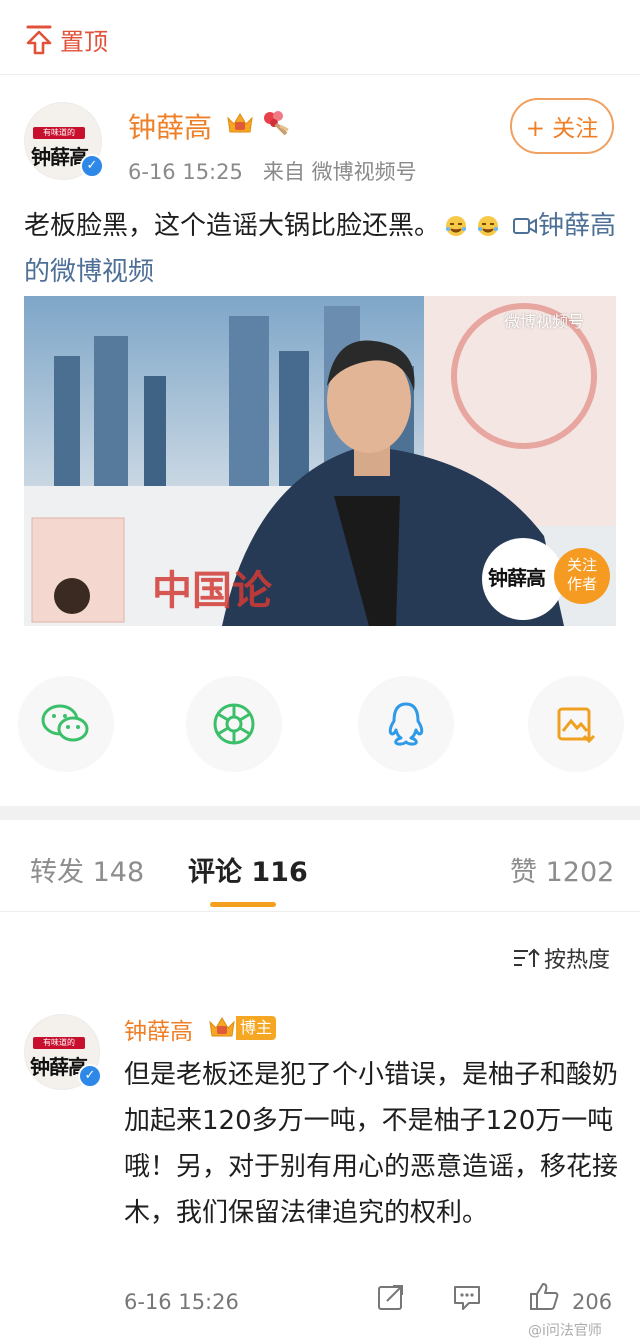  I want to click on host-badge: 博主, so click(256, 1028).